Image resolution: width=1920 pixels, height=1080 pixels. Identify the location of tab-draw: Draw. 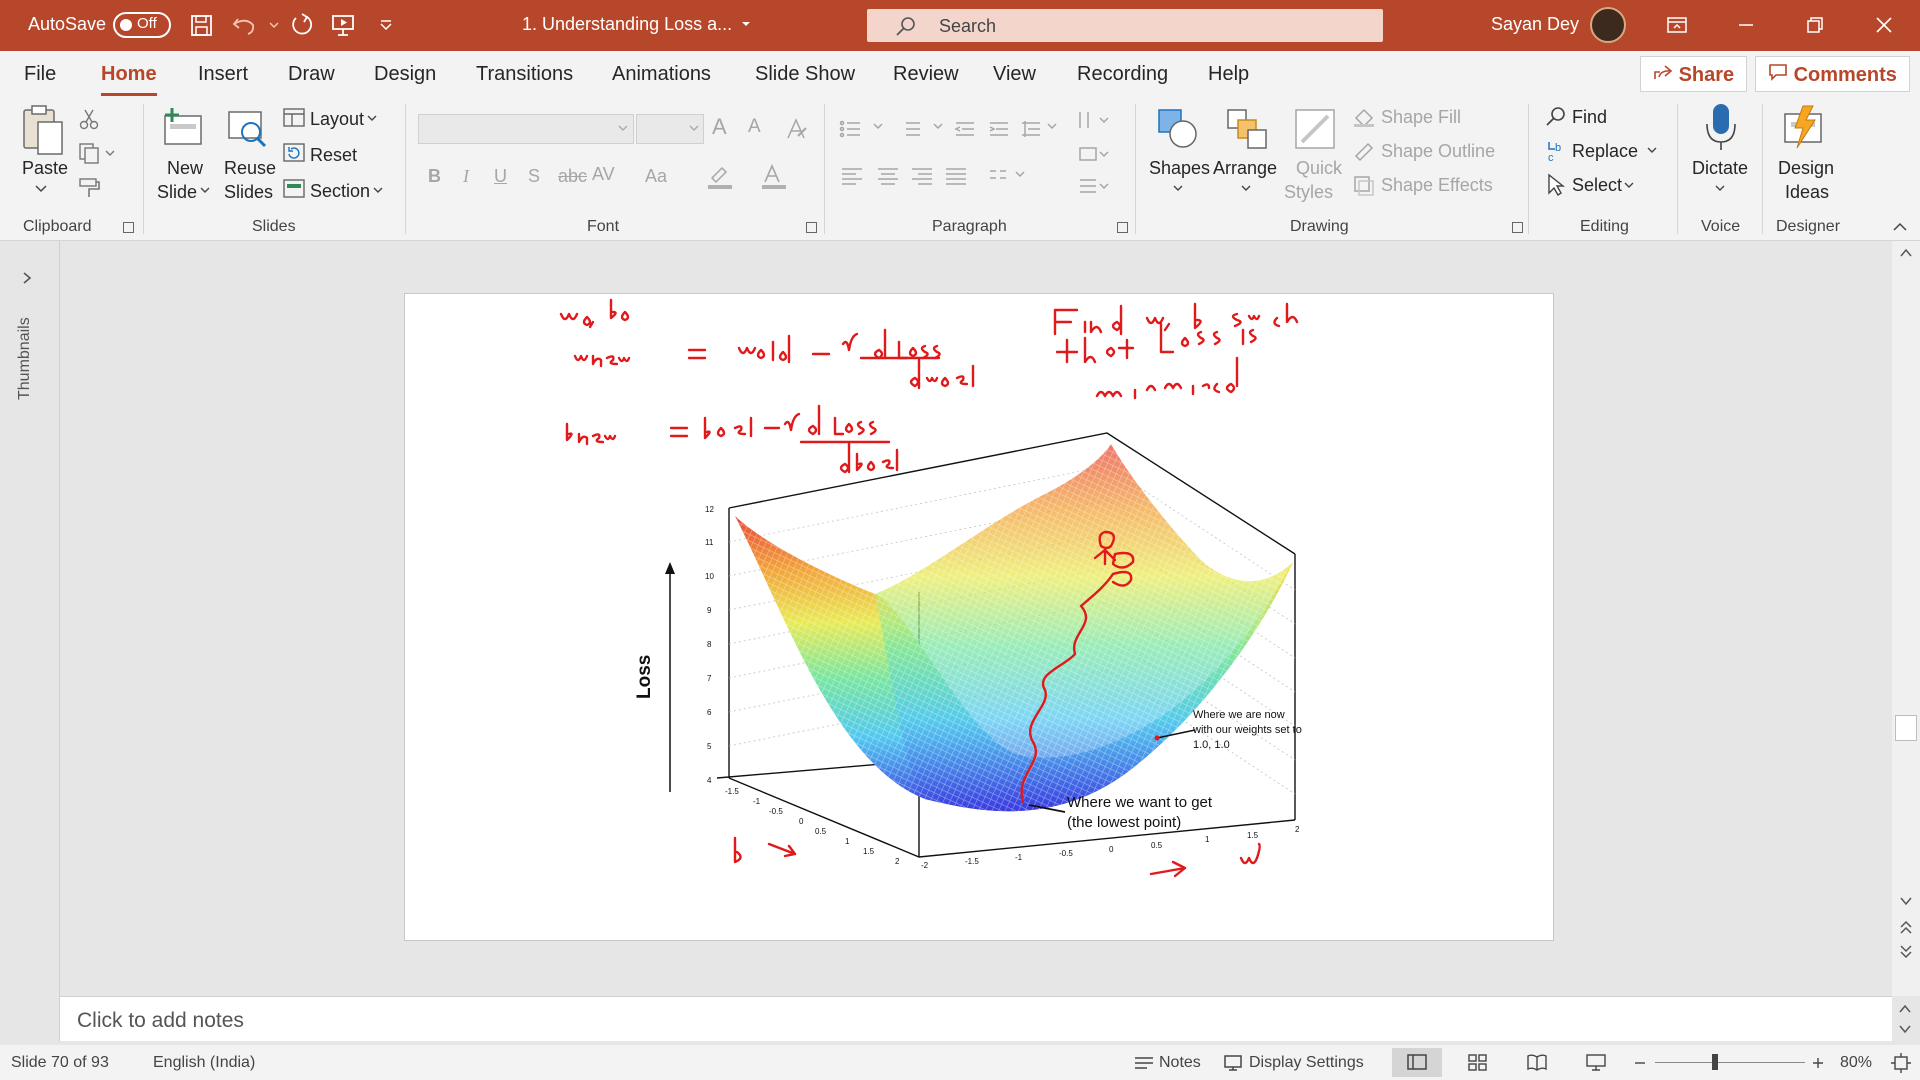
(311, 74).